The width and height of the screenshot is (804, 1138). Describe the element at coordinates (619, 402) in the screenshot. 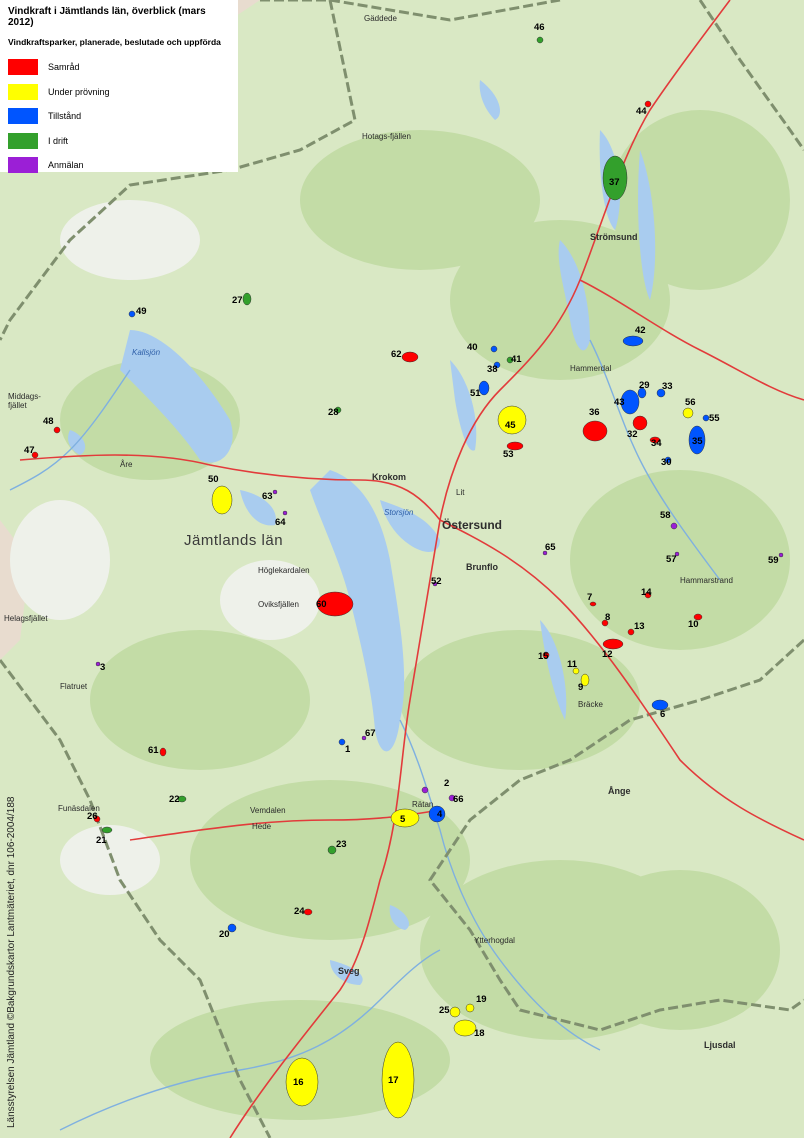

I see `wind-site-label-43: 43` at that location.